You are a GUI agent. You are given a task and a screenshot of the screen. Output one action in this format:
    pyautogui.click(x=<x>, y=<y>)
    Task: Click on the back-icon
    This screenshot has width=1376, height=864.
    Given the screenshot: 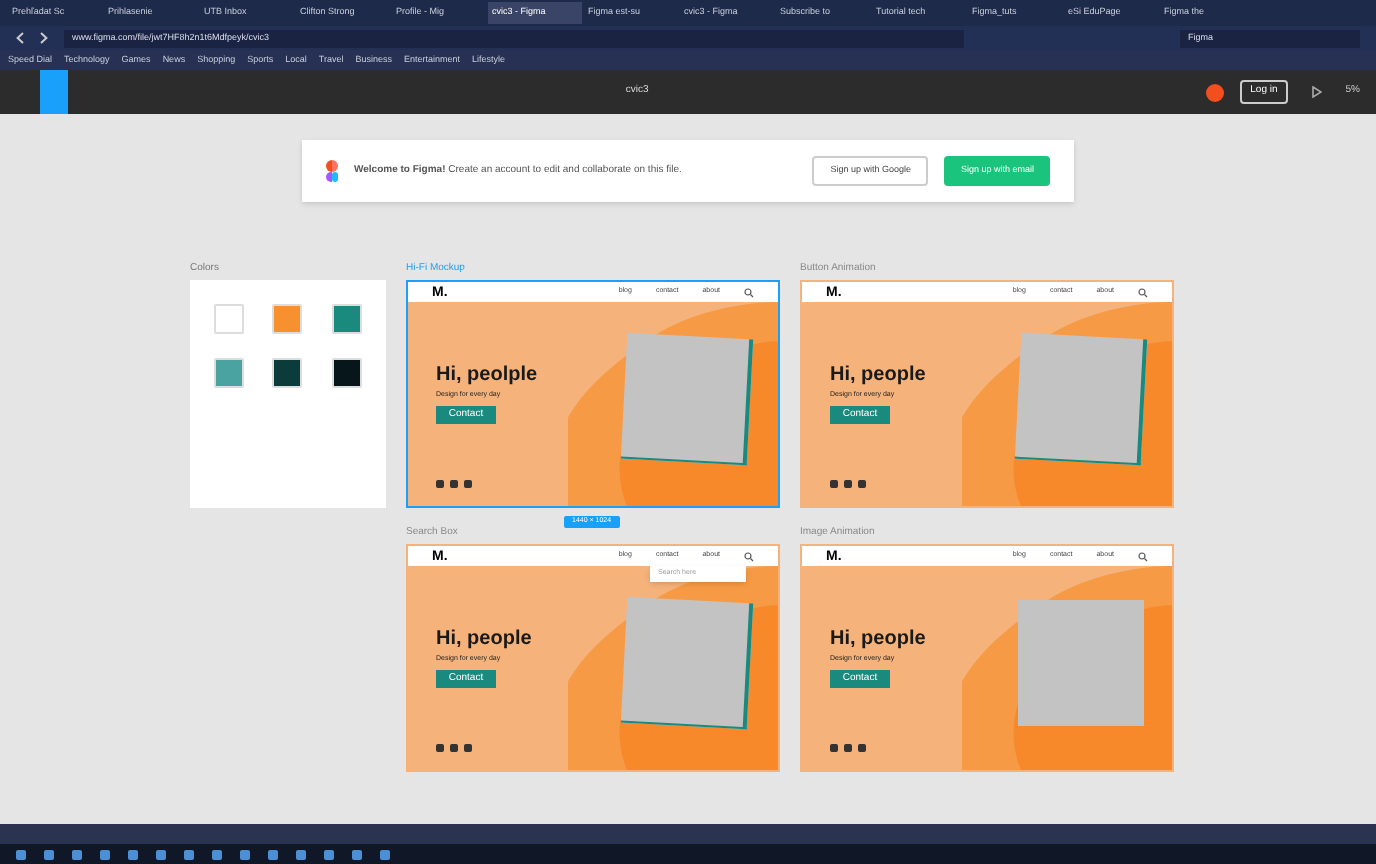 What is the action you would take?
    pyautogui.click(x=20, y=38)
    